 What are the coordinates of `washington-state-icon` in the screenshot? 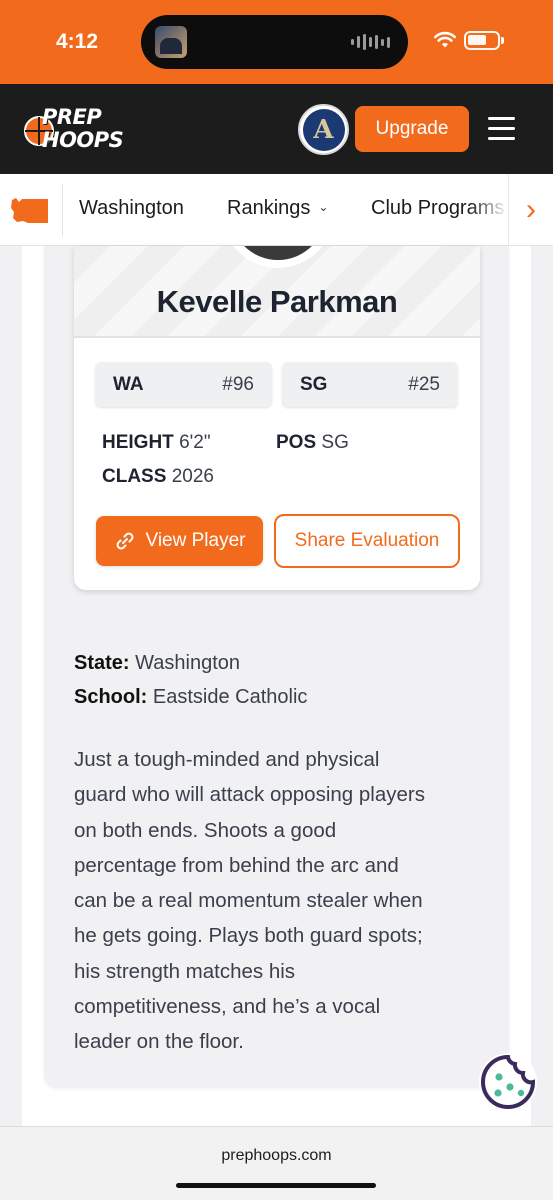 It's located at (30, 211).